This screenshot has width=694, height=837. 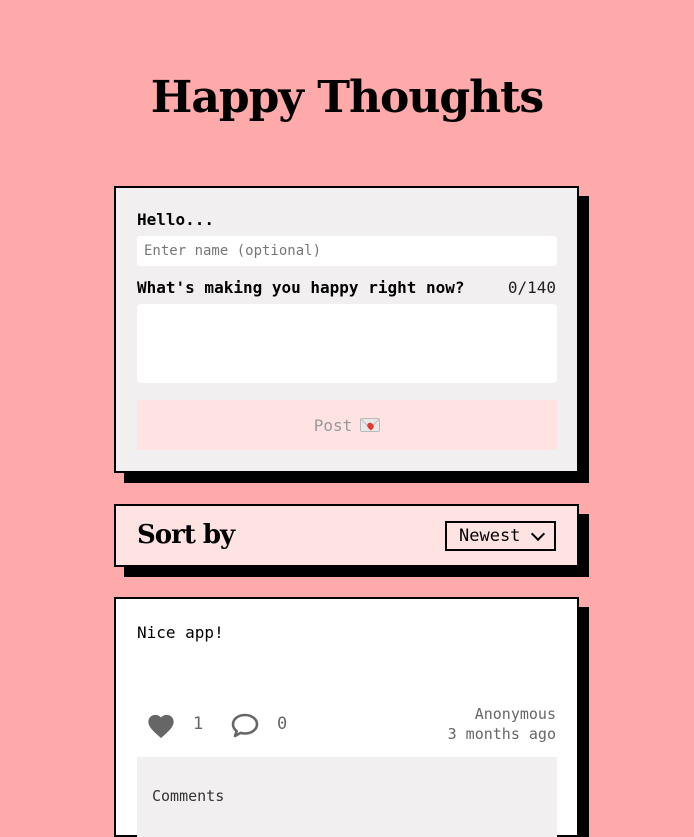 I want to click on thought-timestamp: 3 months ago, so click(x=501, y=734).